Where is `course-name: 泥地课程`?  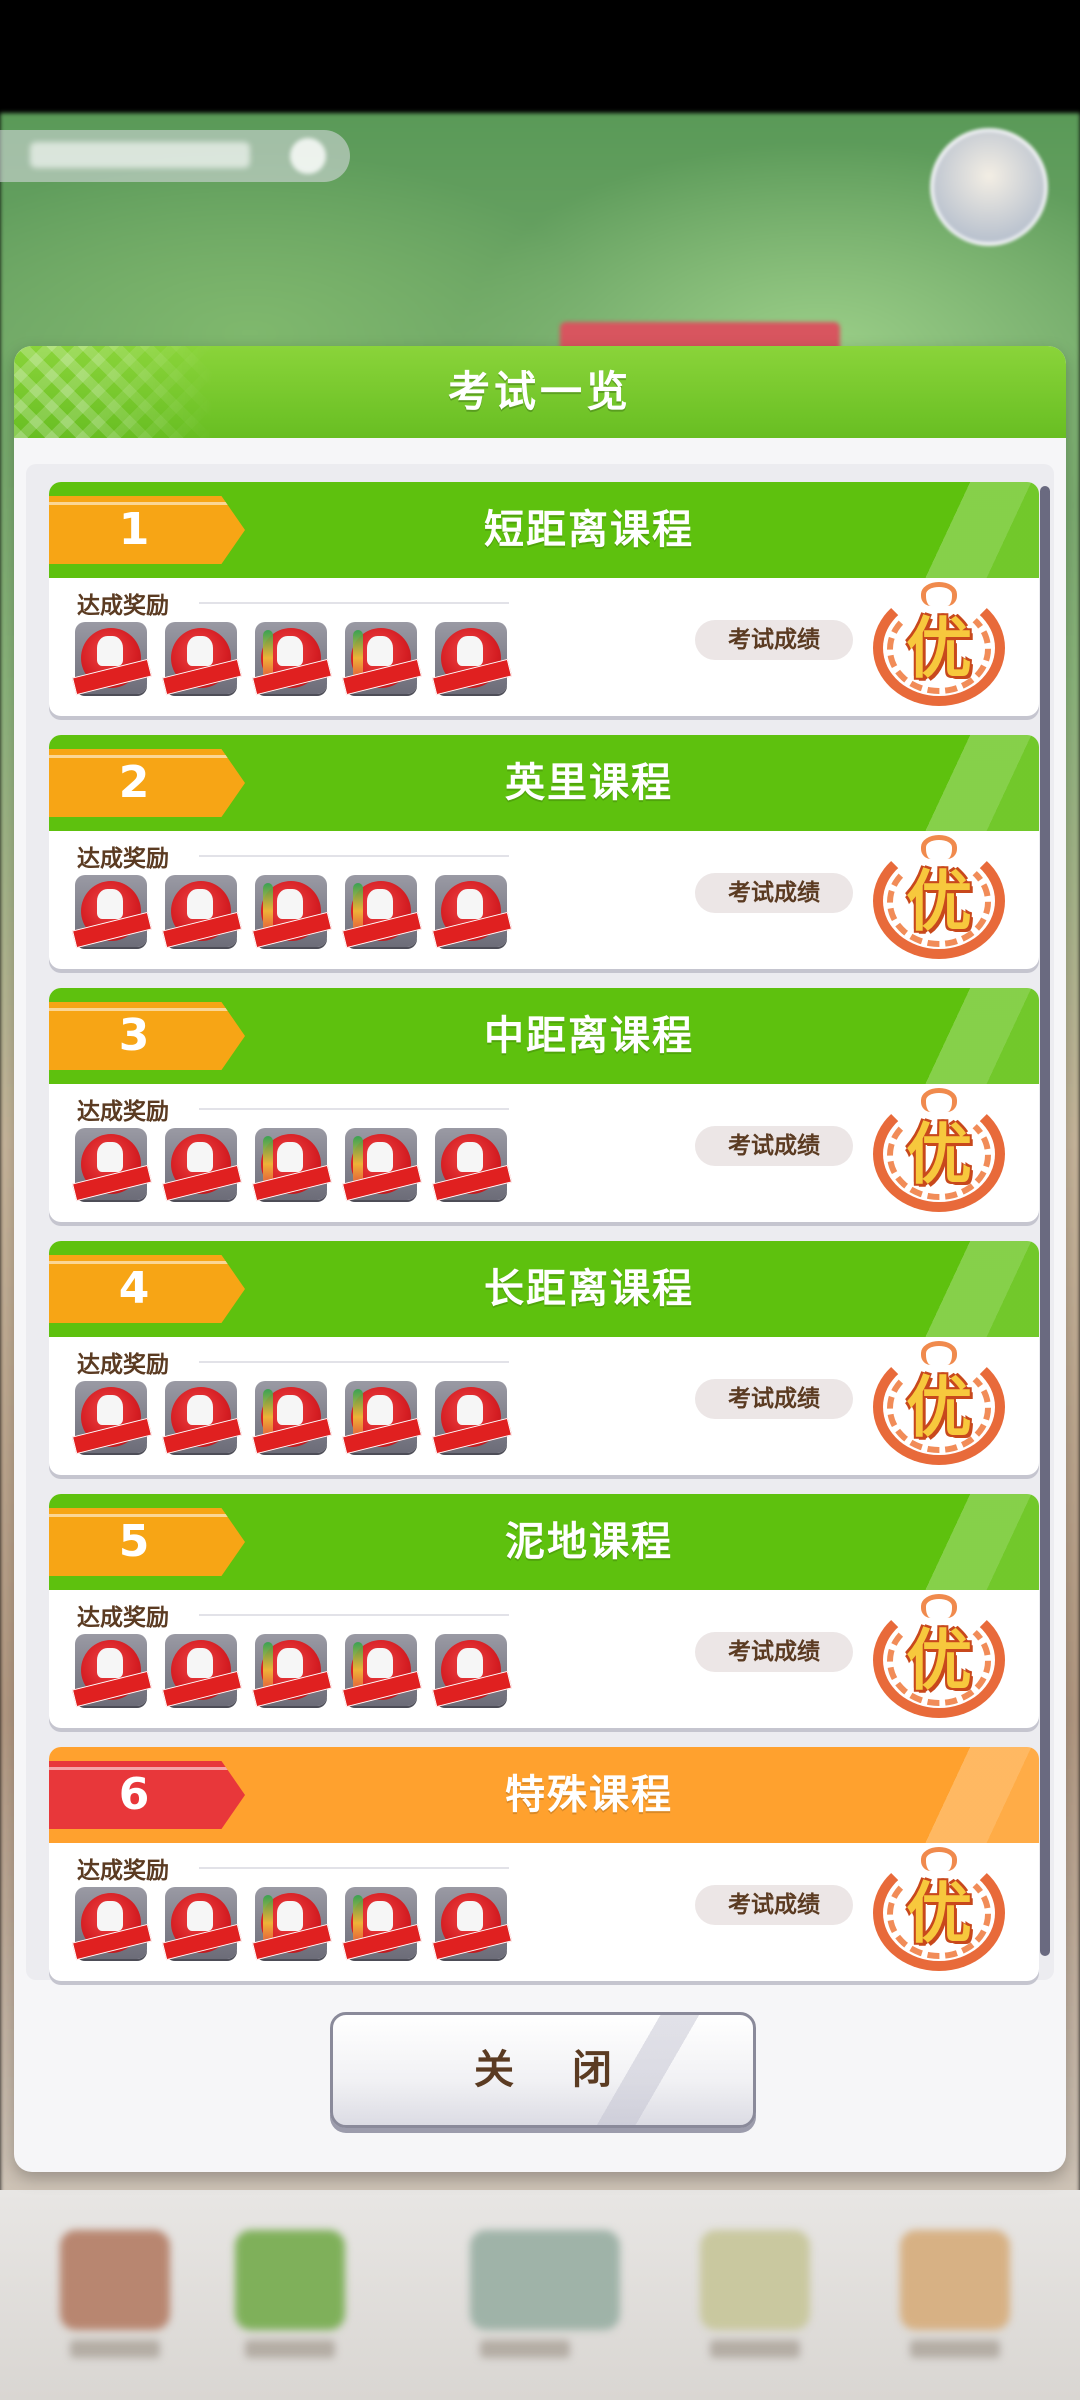
course-name: 泥地课程 is located at coordinates (589, 1542).